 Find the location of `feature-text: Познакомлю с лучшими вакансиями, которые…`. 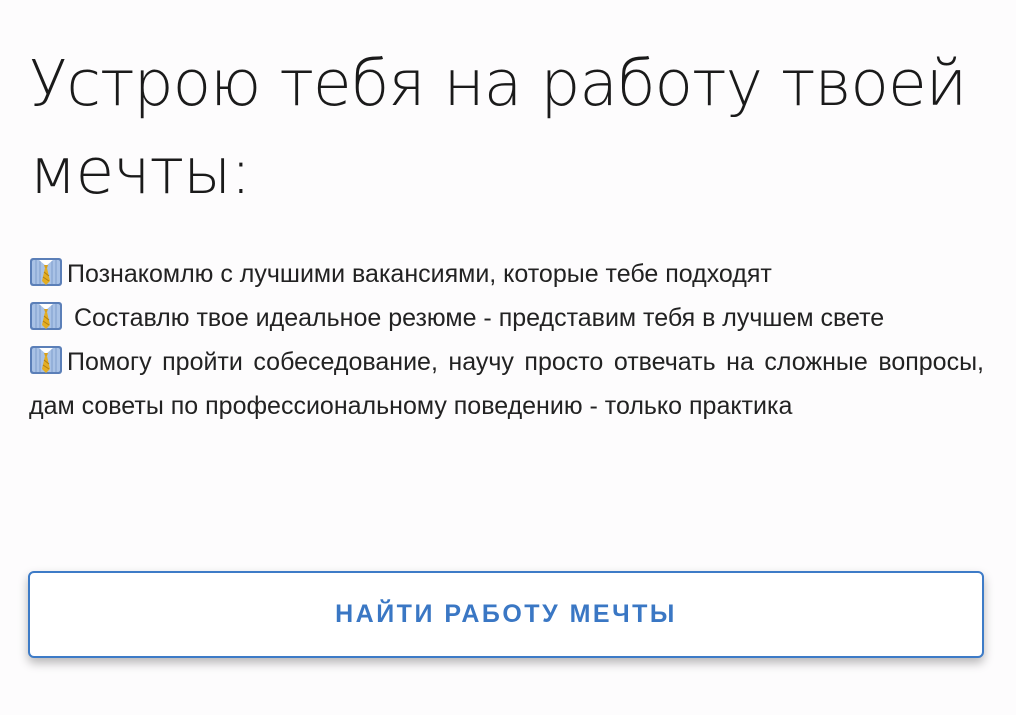

feature-text: Познакомлю с лучшими вакансиями, которые… is located at coordinates (419, 274).